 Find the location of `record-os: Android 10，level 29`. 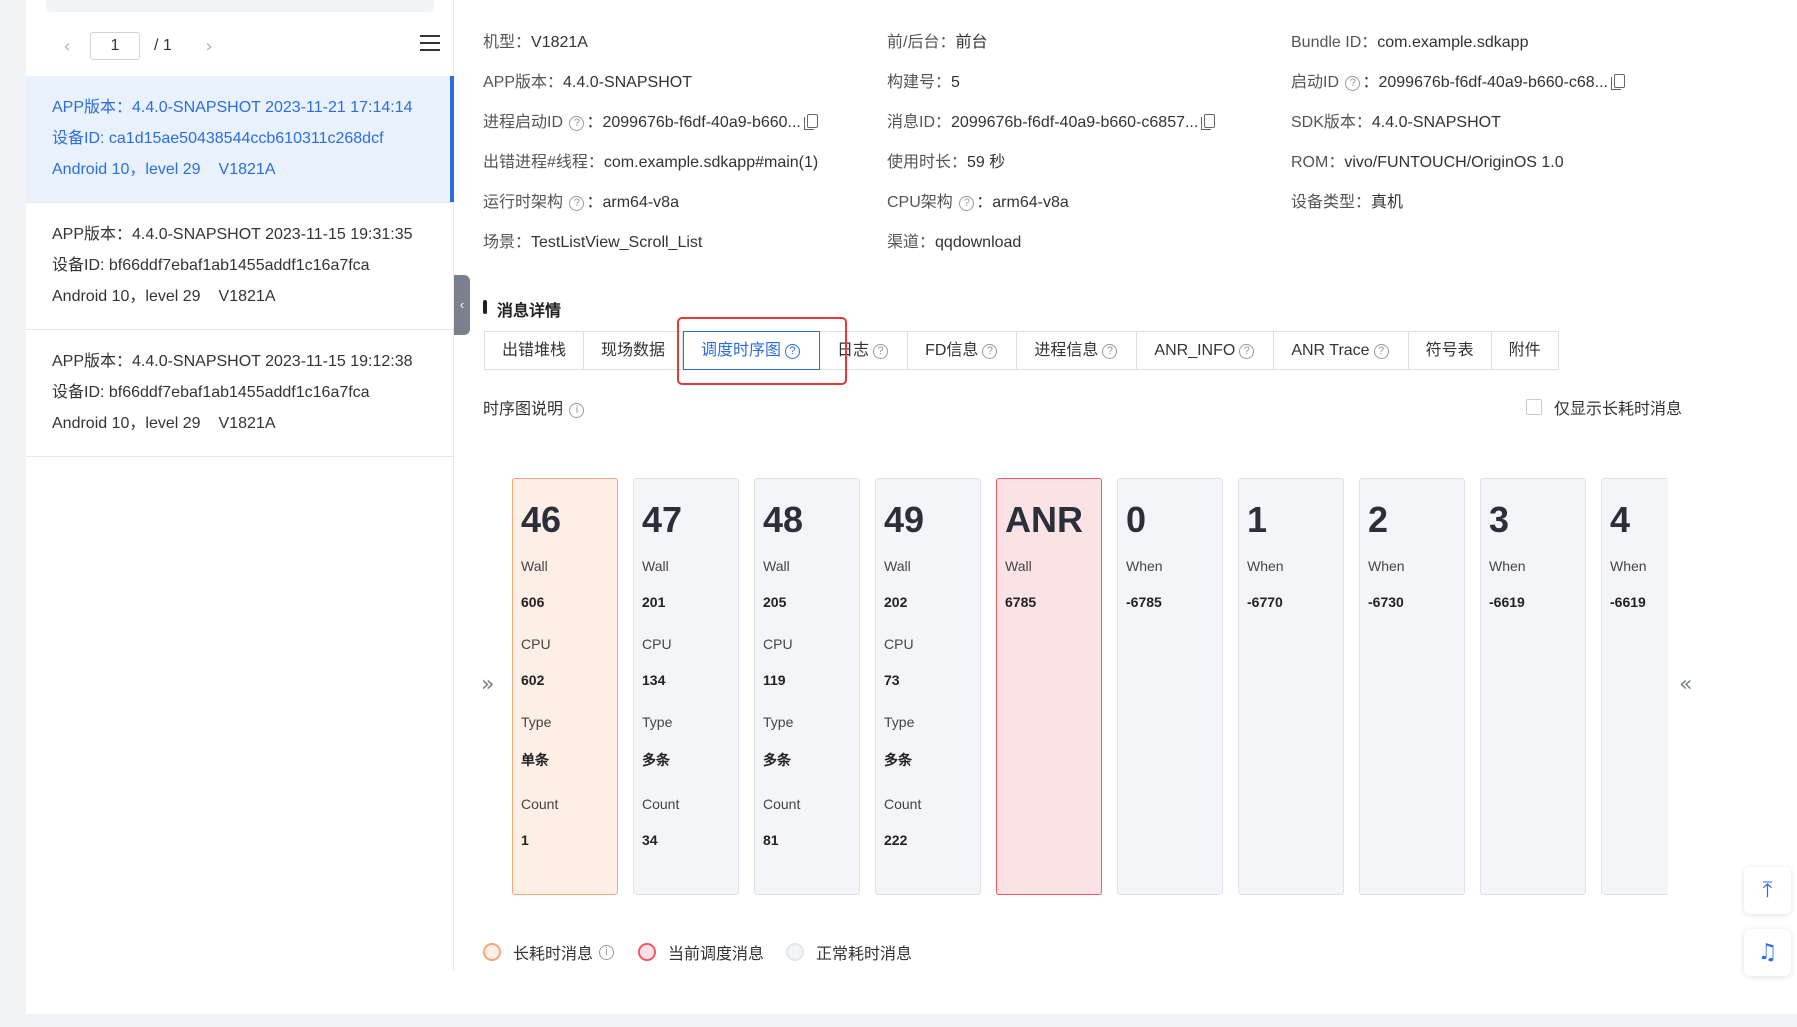

record-os: Android 10，level 29 is located at coordinates (126, 169).